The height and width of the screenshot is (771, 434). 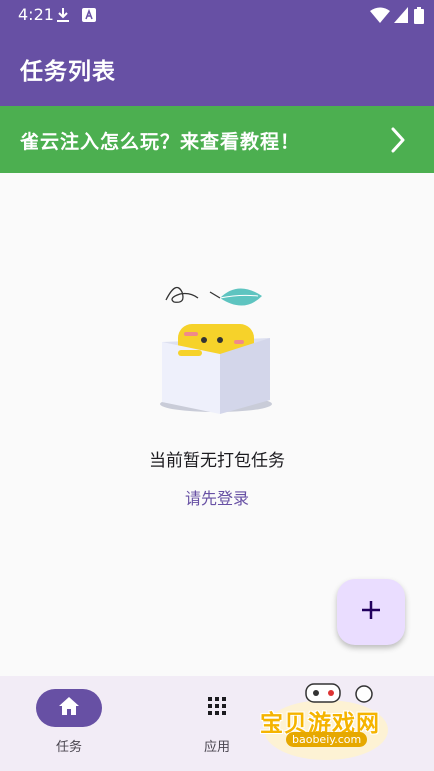 What do you see at coordinates (217, 15) in the screenshot?
I see `status-bar: 4:21` at bounding box center [217, 15].